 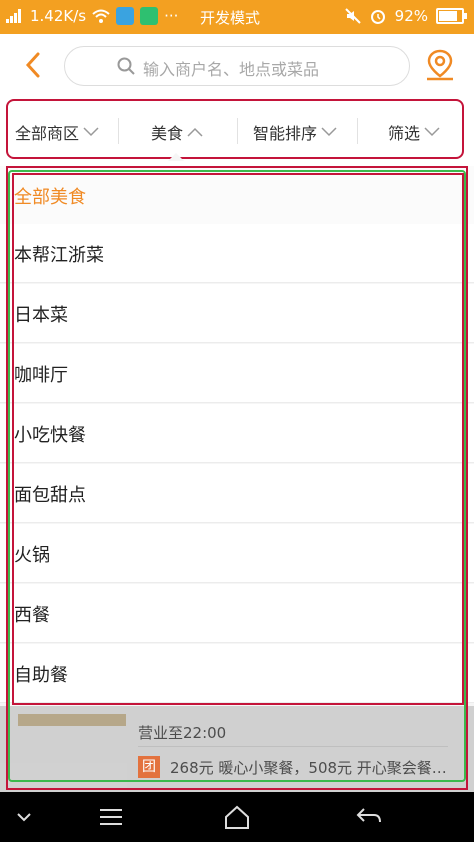 I want to click on filter-bar: 全部商区 美食 智能排序 筛选, so click(x=237, y=131).